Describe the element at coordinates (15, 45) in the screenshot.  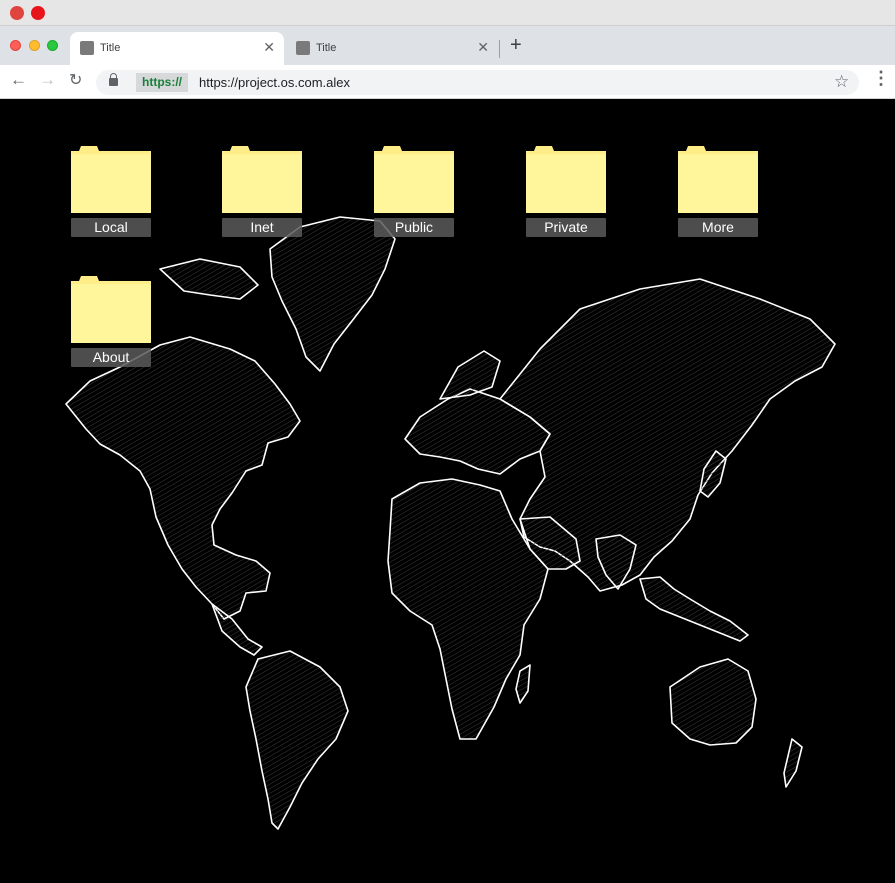
I see `window-close-button` at that location.